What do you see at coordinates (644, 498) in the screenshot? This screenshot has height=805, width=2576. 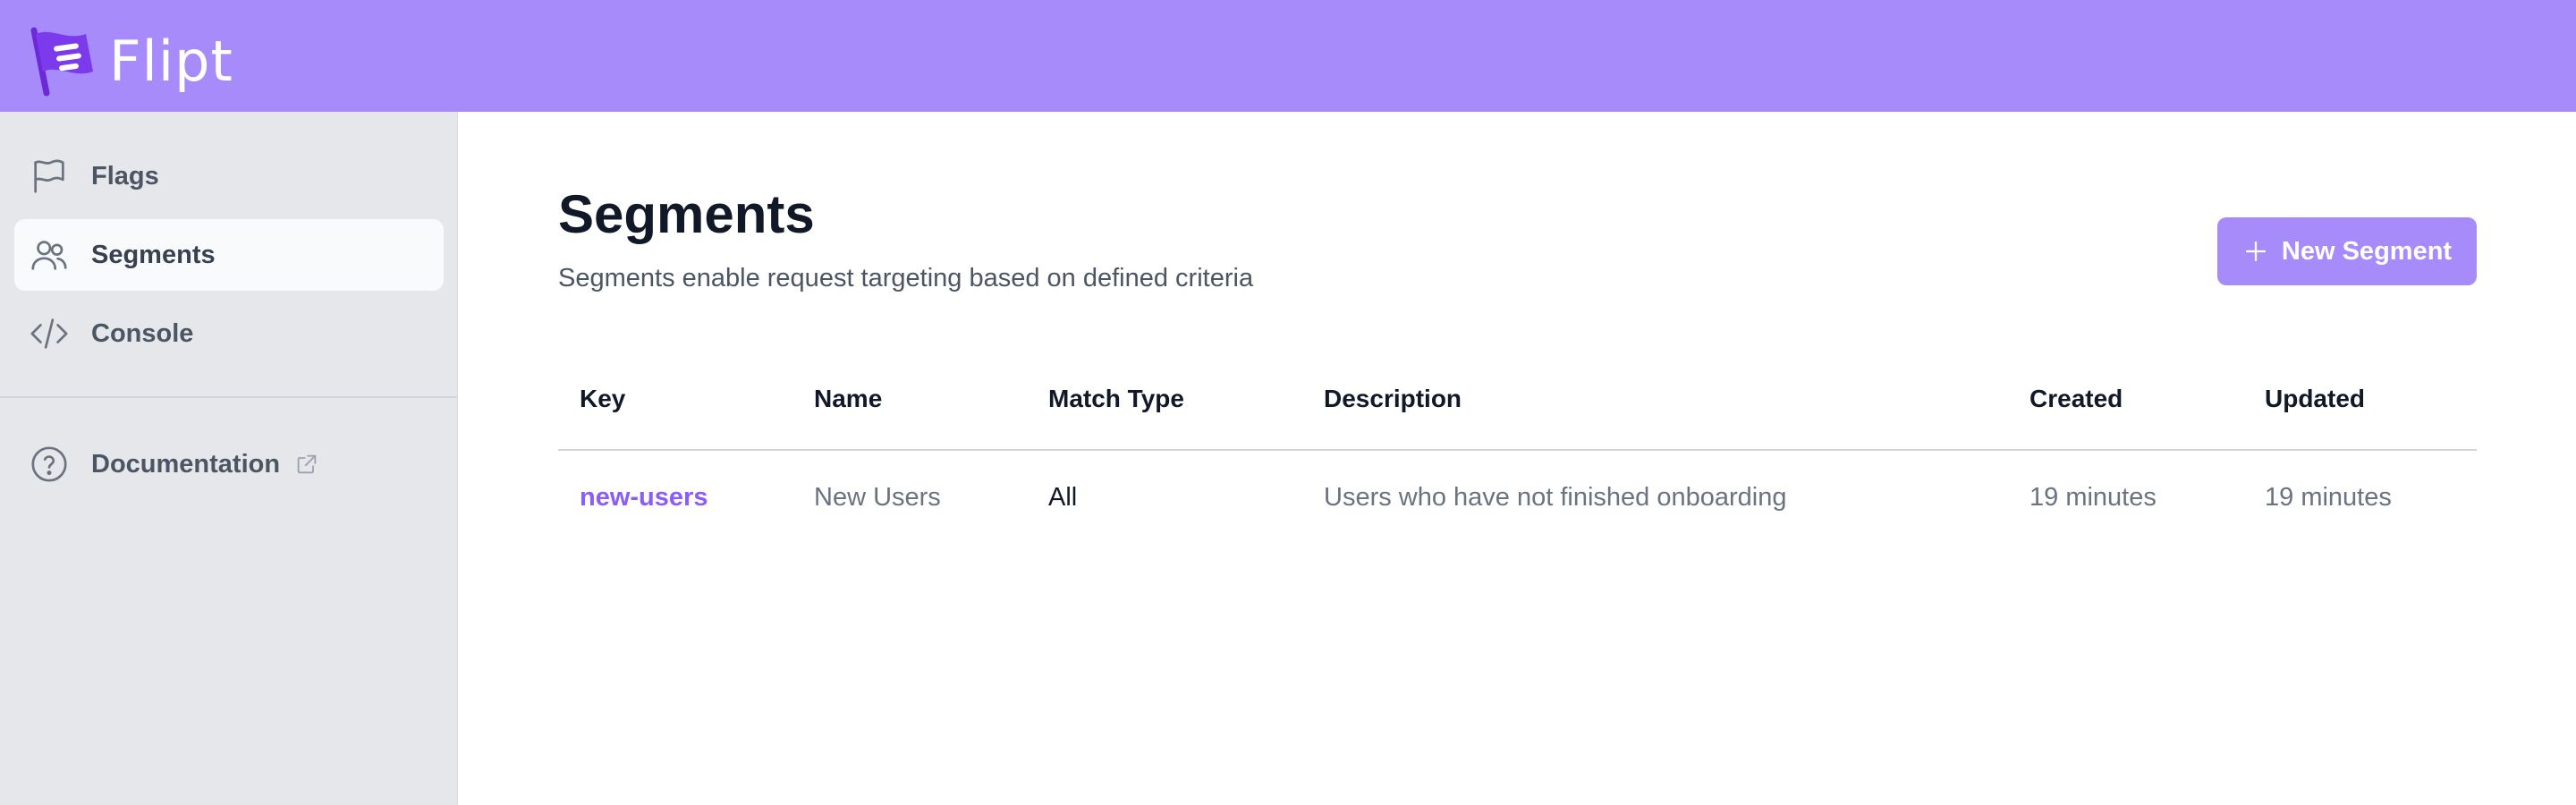 I see `segment-key-link: new-users` at bounding box center [644, 498].